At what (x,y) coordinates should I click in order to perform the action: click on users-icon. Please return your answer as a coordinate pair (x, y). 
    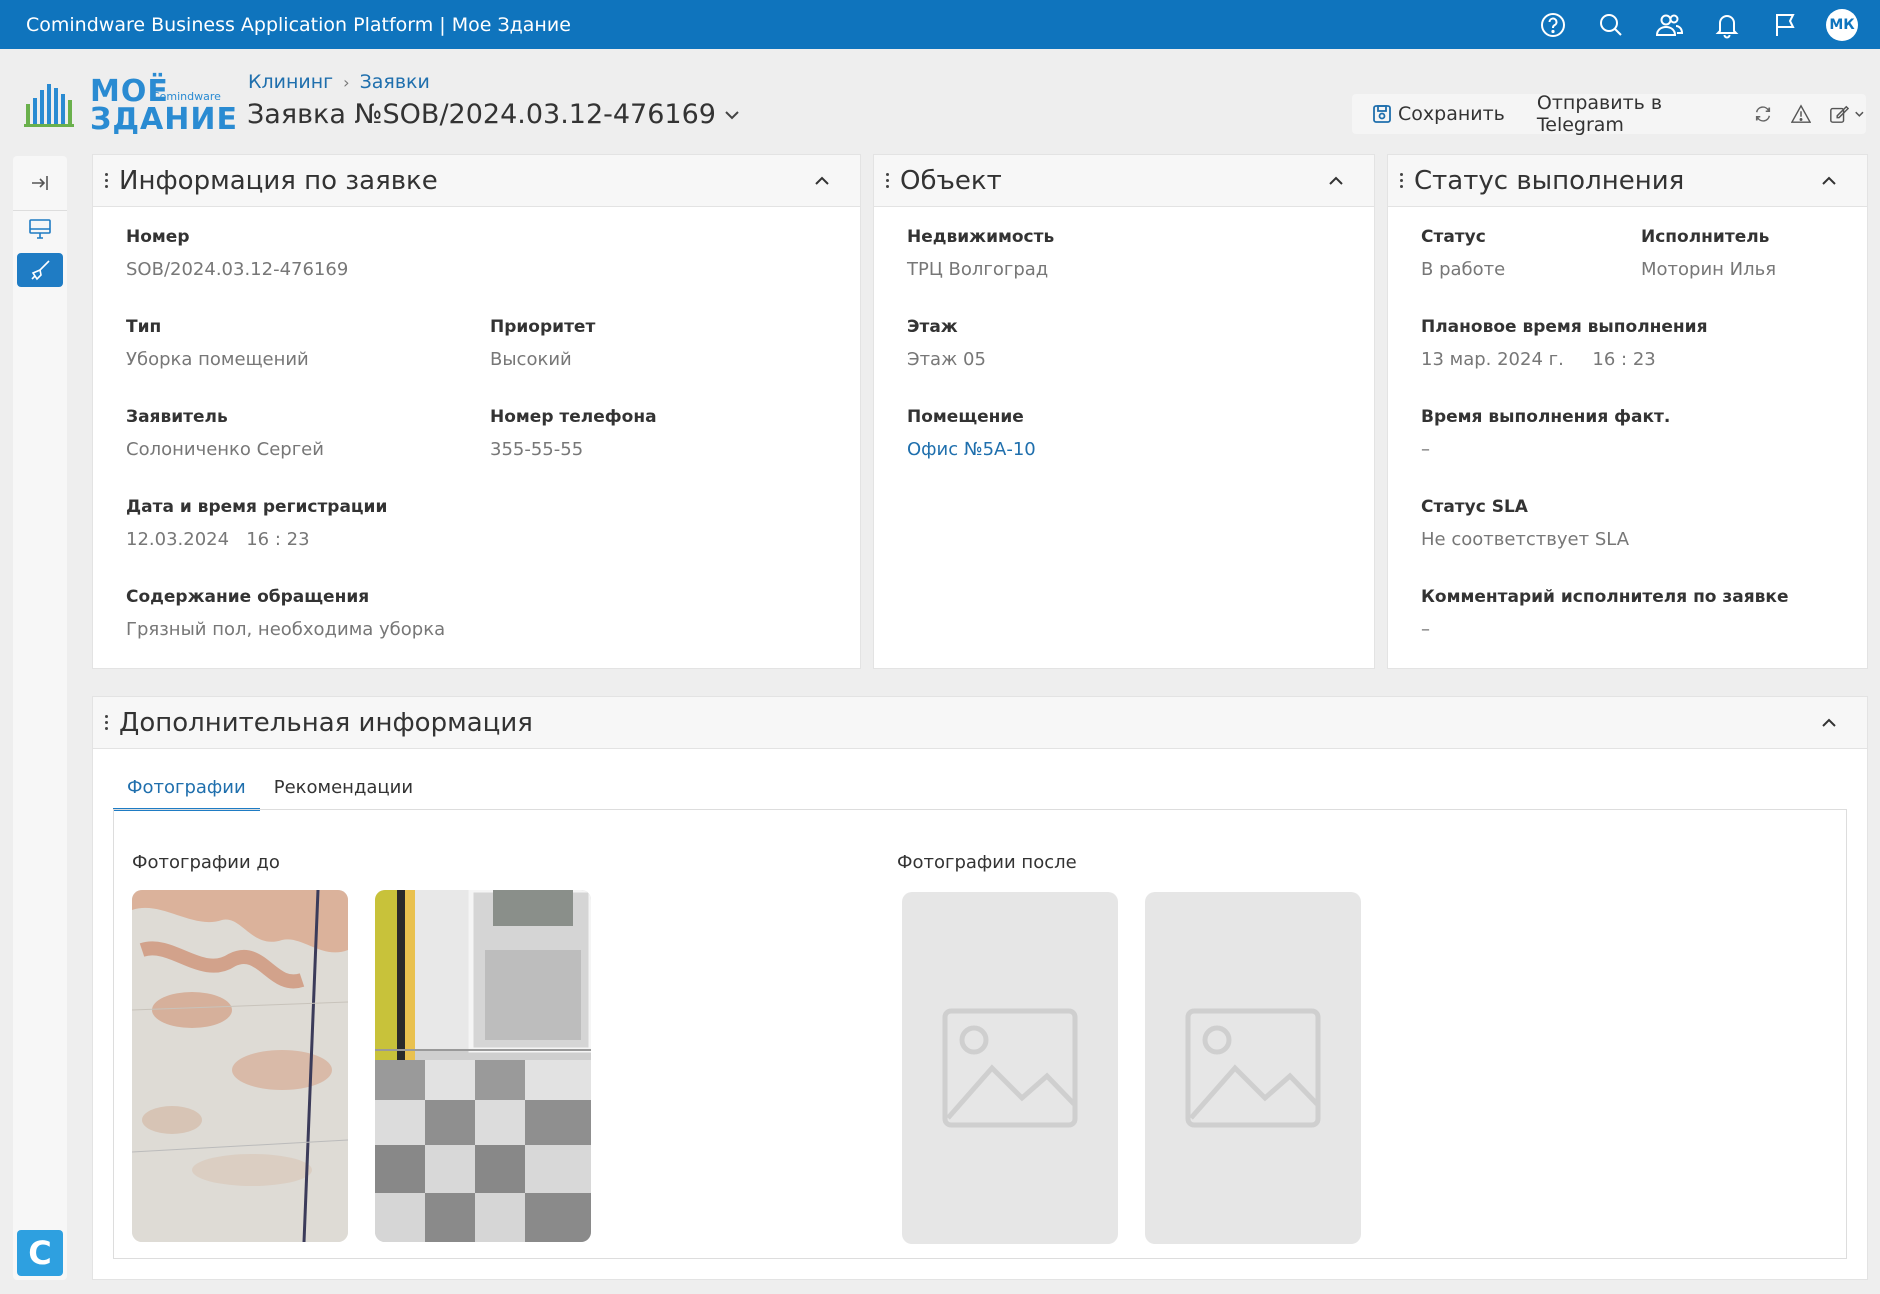
    Looking at the image, I should click on (1669, 24).